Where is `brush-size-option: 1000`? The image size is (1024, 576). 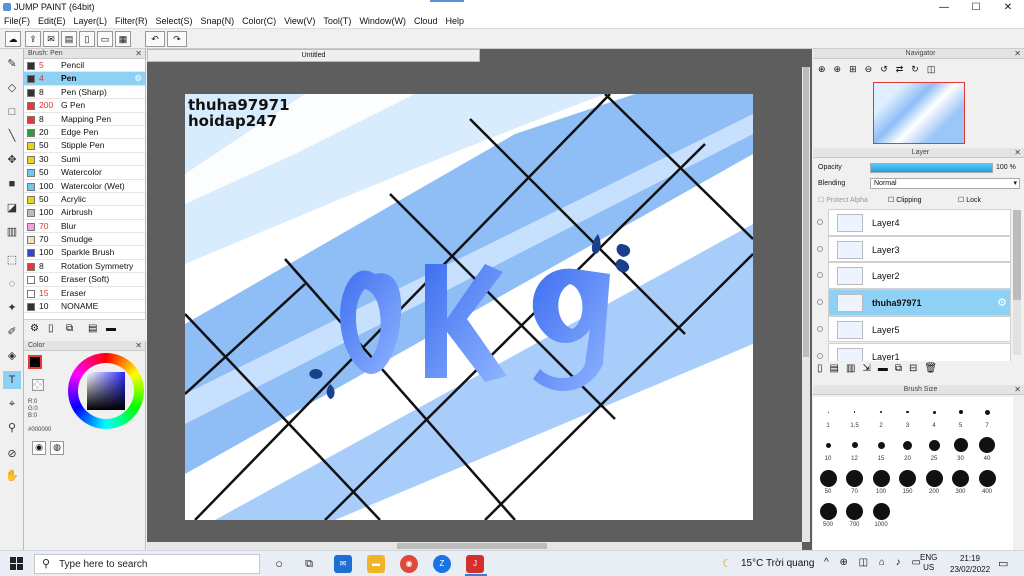 brush-size-option: 1000 is located at coordinates (881, 515).